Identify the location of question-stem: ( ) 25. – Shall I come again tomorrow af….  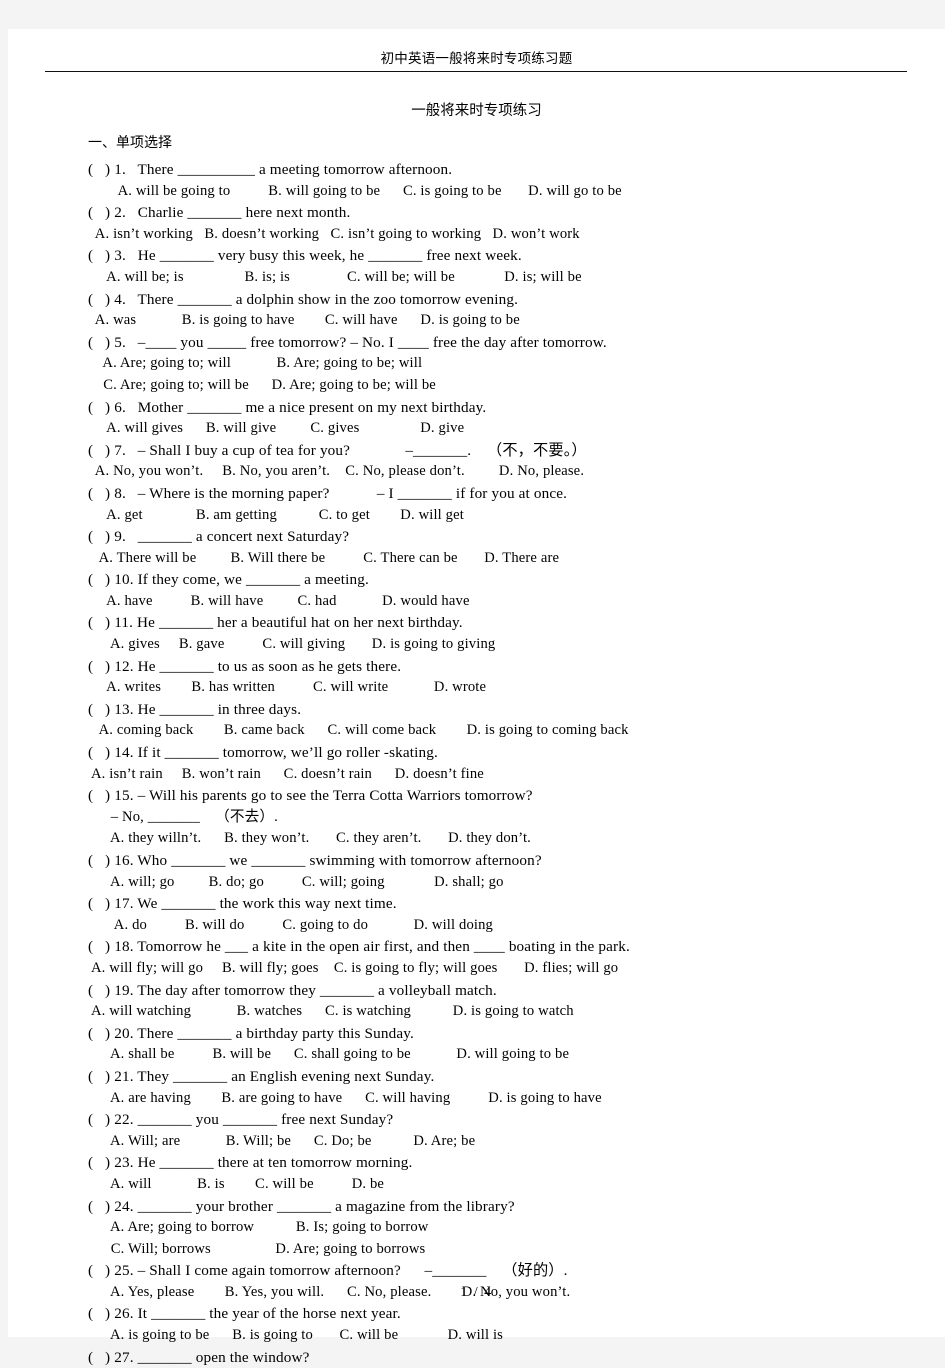
(328, 1271).